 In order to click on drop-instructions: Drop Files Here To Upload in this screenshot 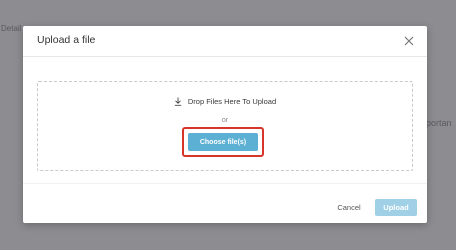, I will do `click(225, 101)`.